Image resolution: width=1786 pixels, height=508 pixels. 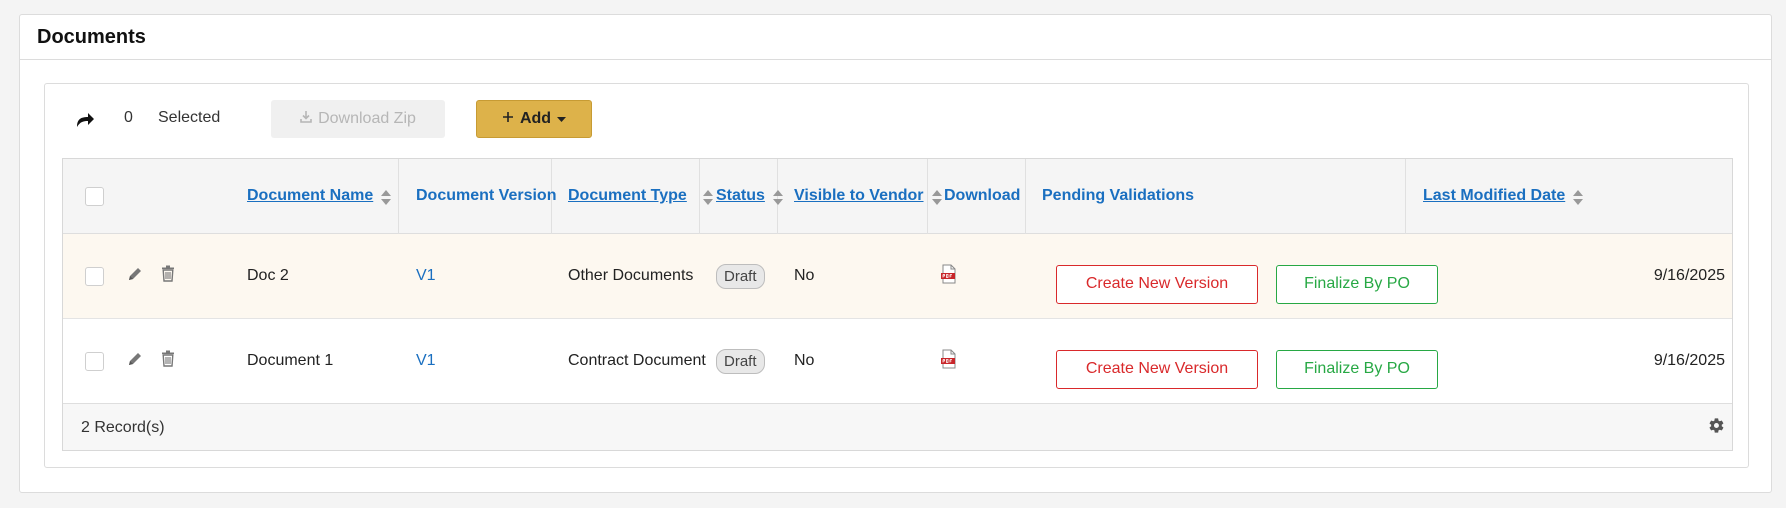 What do you see at coordinates (91, 36) in the screenshot?
I see `panel-title: Documents` at bounding box center [91, 36].